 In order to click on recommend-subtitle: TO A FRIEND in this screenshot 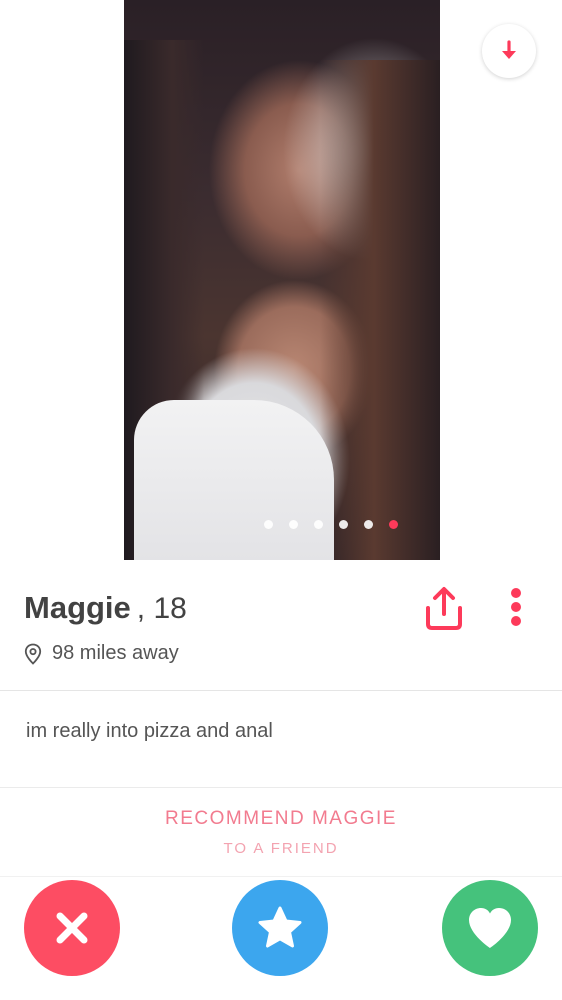, I will do `click(281, 848)`.